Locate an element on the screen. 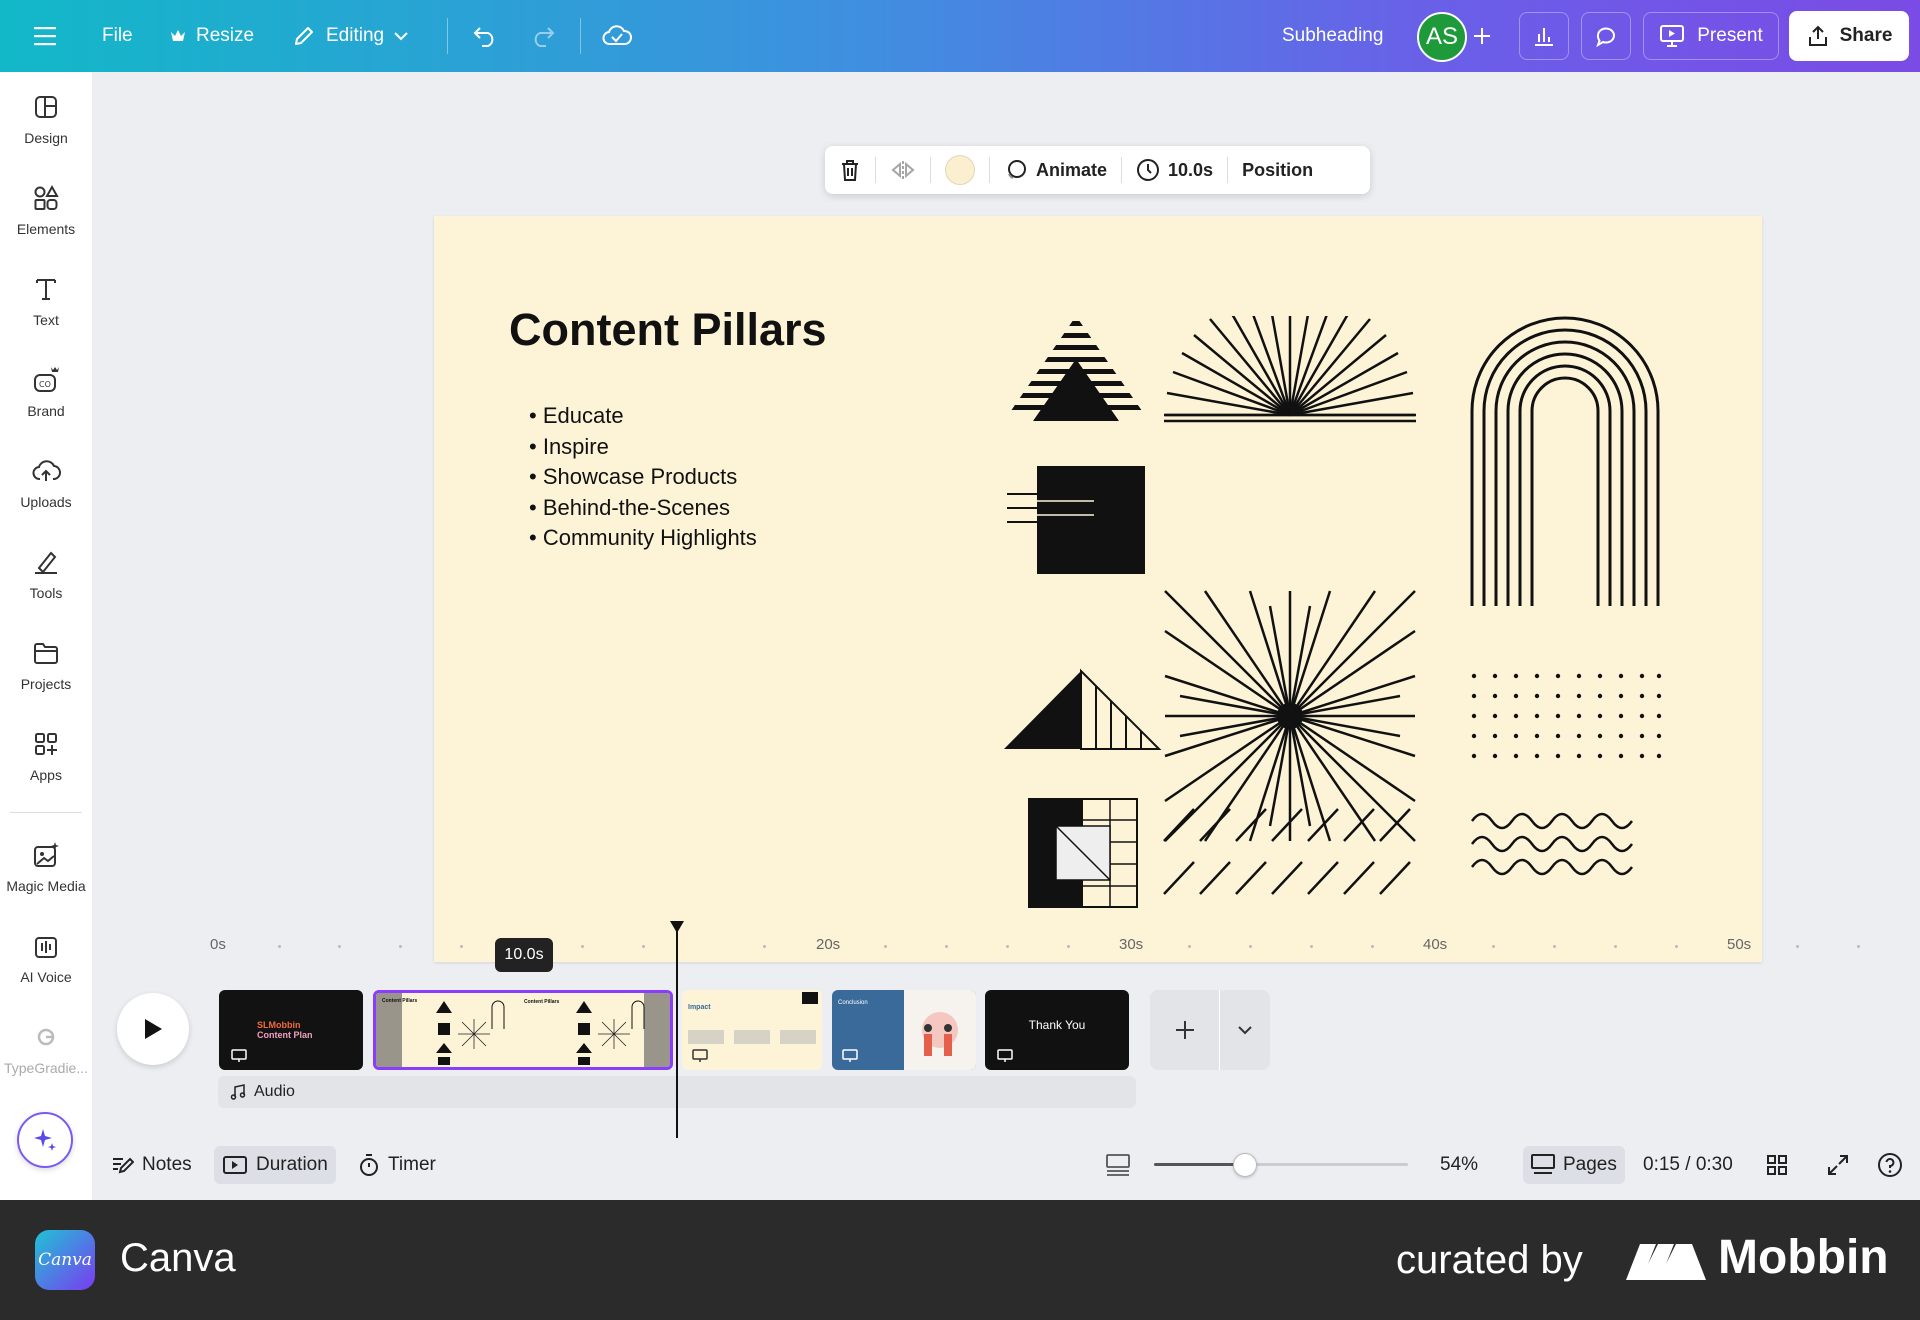 This screenshot has width=1920, height=1320. notes-button: Notes is located at coordinates (151, 1165).